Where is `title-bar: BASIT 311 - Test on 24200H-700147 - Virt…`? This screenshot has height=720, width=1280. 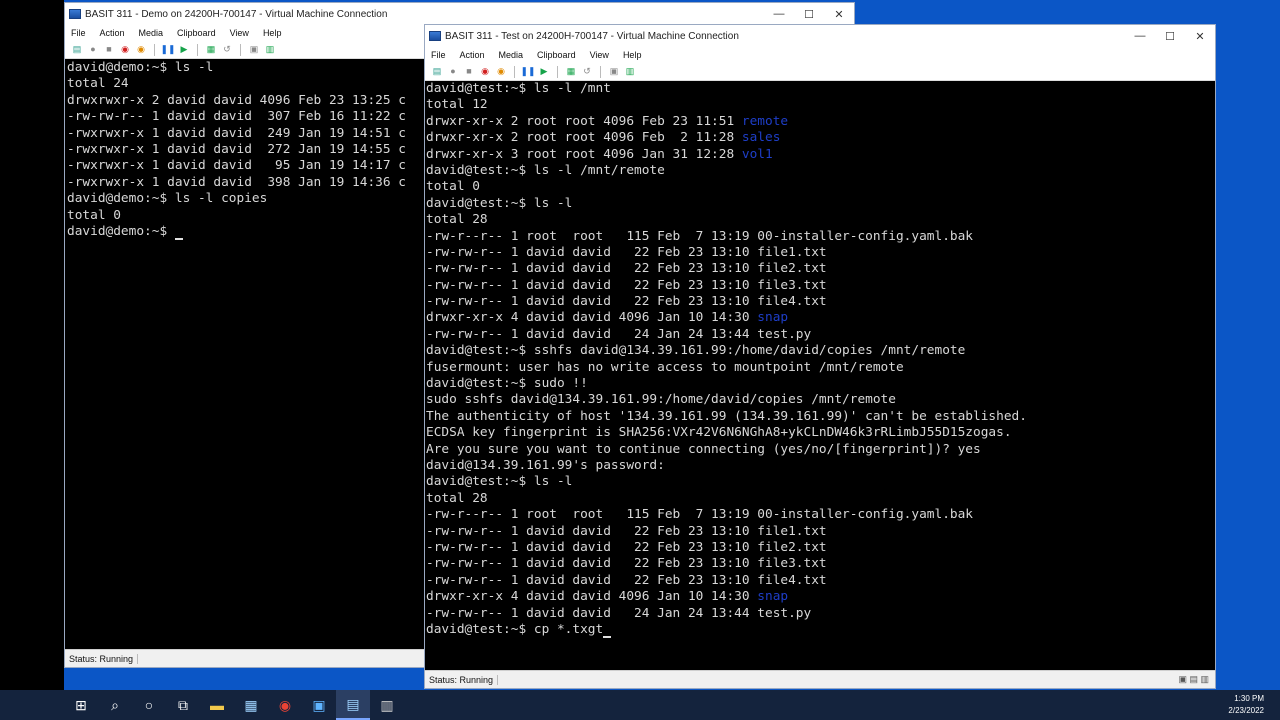 title-bar: BASIT 311 - Test on 24200H-700147 - Virt… is located at coordinates (820, 36).